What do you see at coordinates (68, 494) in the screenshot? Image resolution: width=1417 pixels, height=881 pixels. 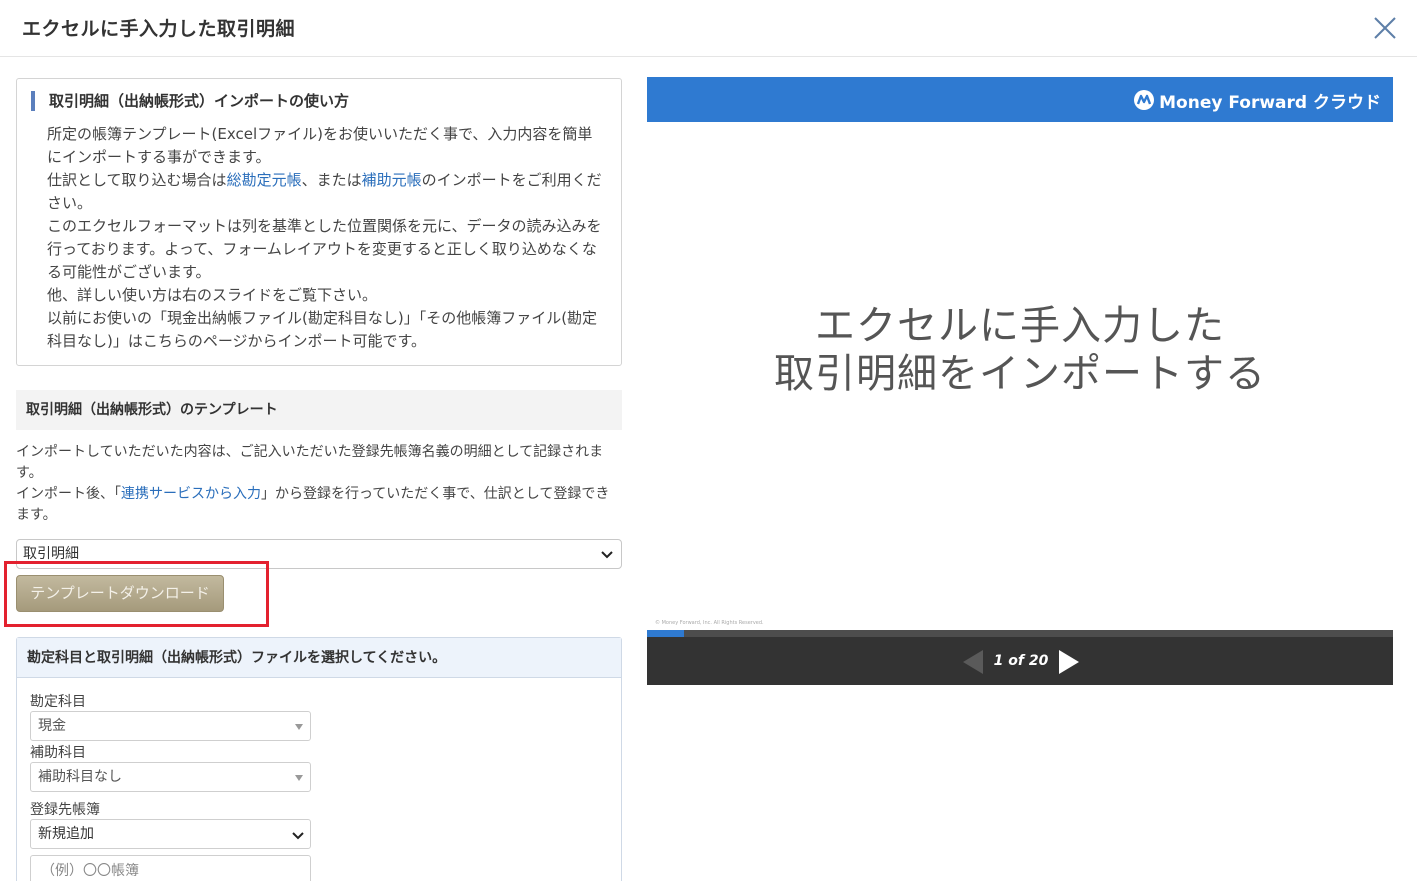 I see `template-desc-text: インポート後、「` at bounding box center [68, 494].